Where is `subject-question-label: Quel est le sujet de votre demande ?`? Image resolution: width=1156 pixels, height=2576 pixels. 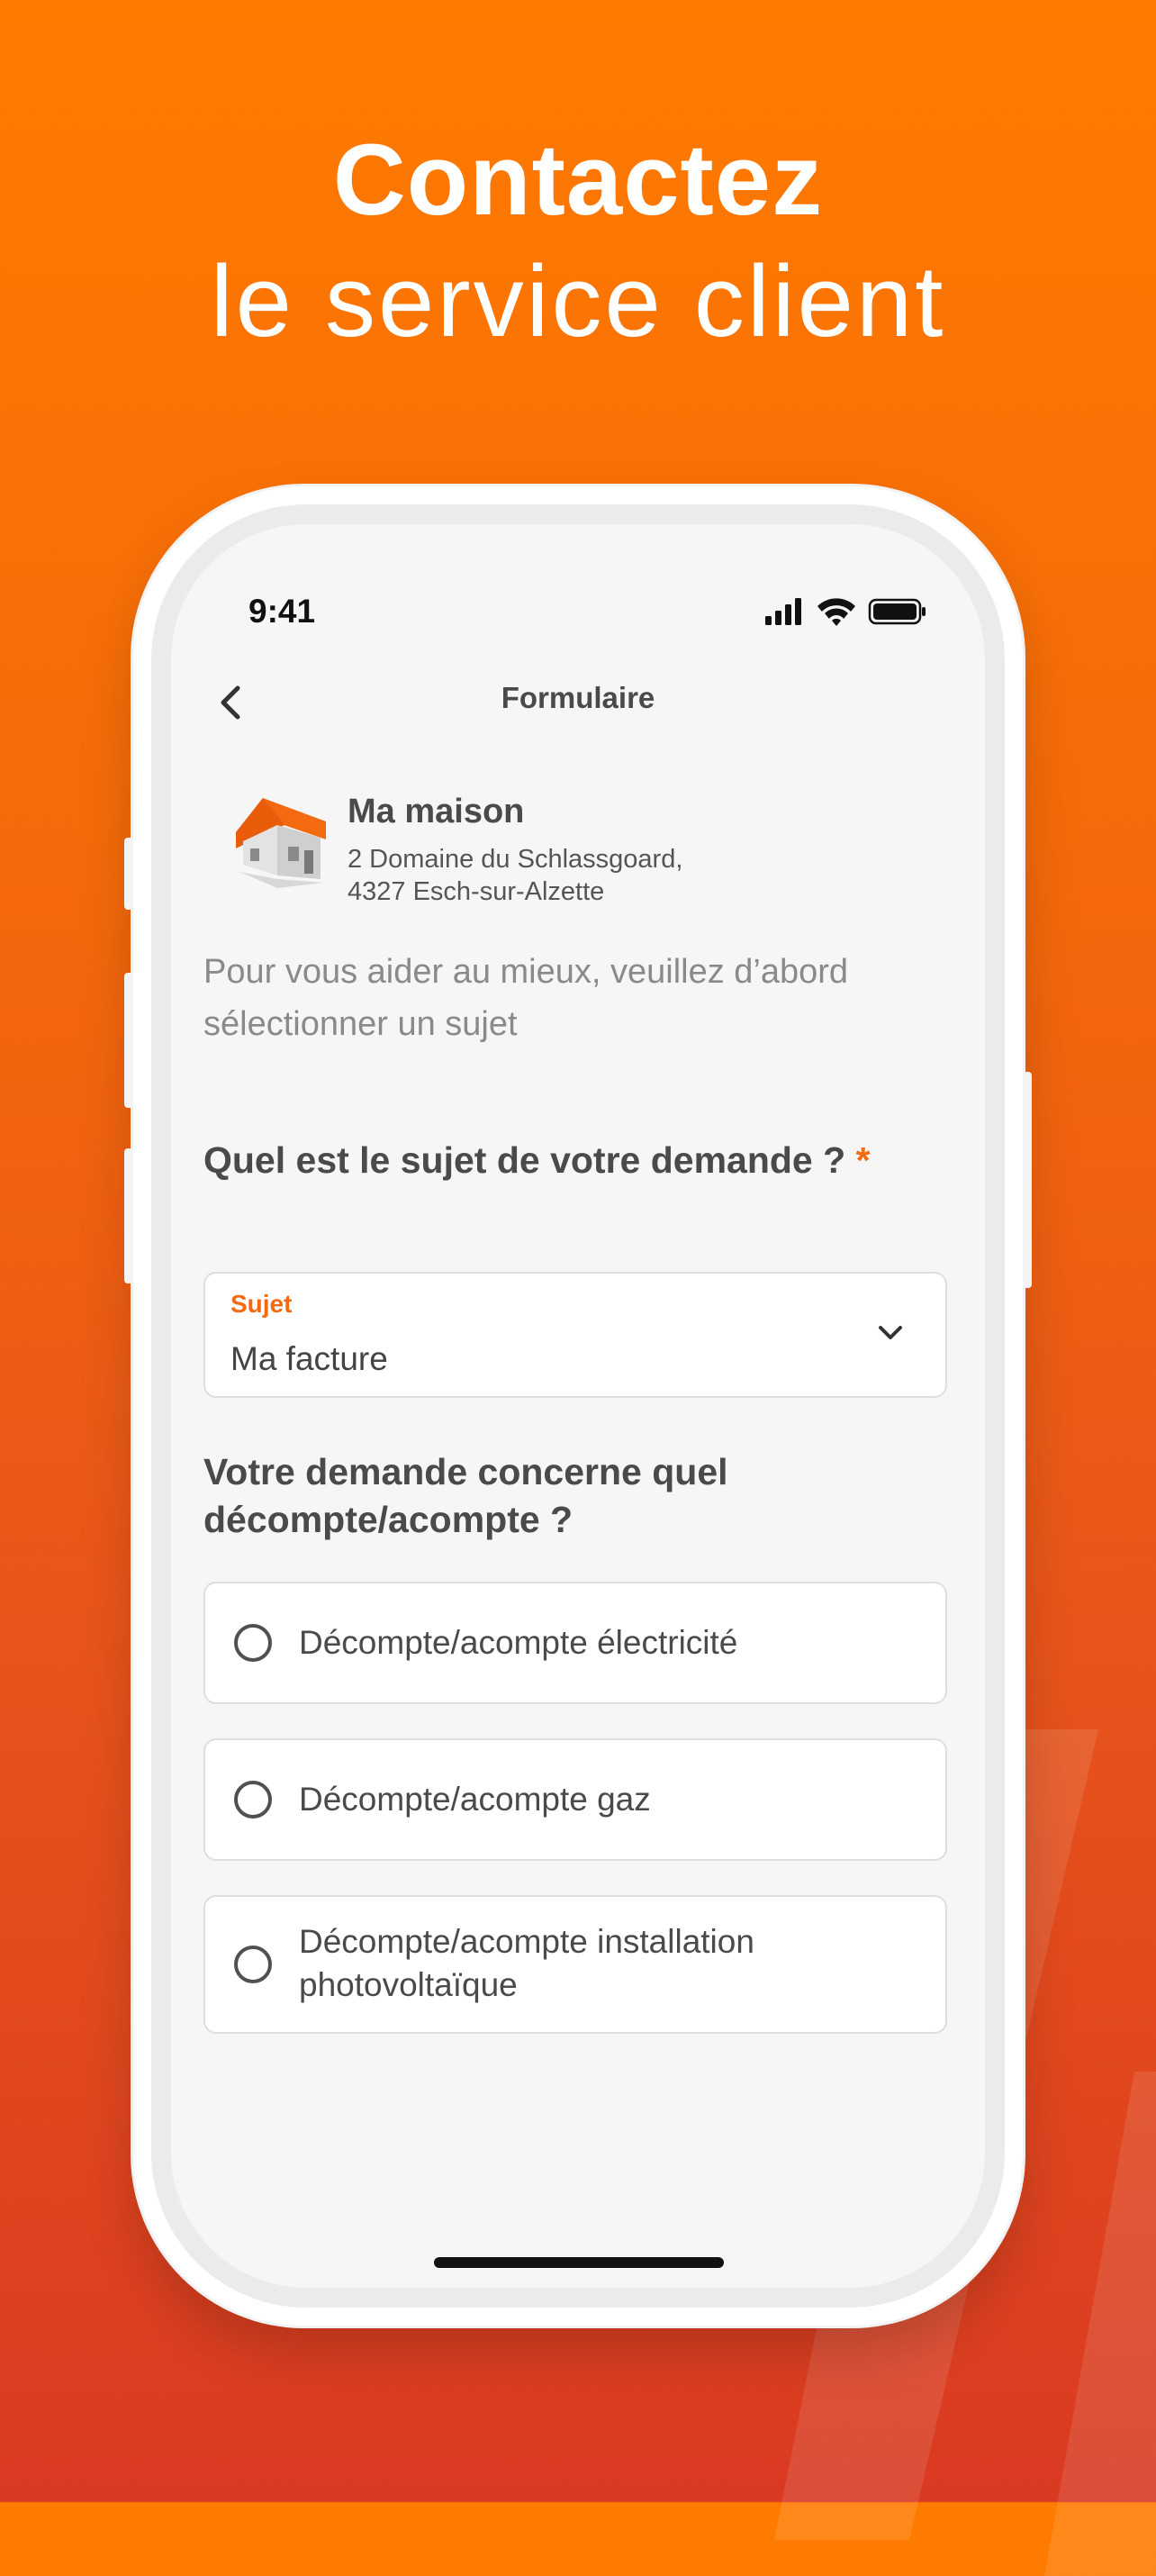 subject-question-label: Quel est le sujet de votre demande ? is located at coordinates (524, 1160).